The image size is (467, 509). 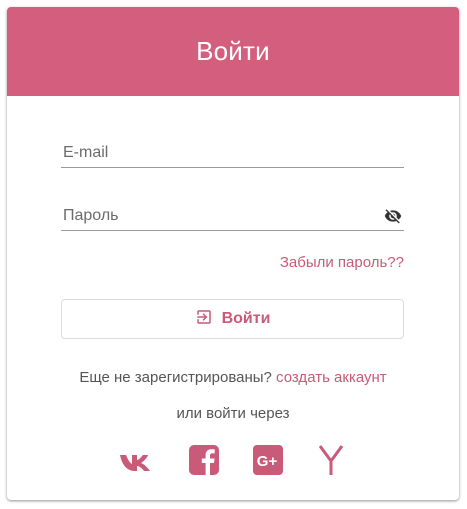 I want to click on email-field, so click(x=232, y=152).